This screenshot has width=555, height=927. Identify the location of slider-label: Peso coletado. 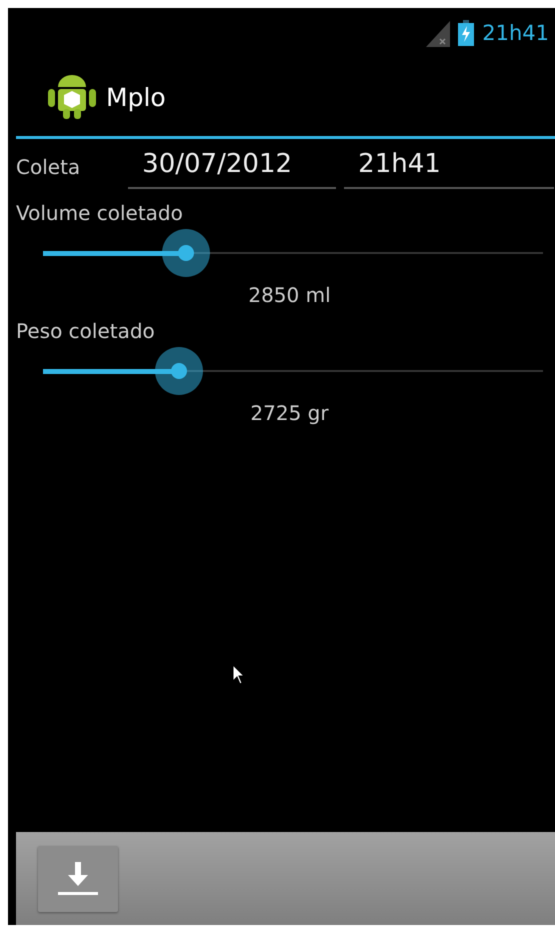
(86, 331).